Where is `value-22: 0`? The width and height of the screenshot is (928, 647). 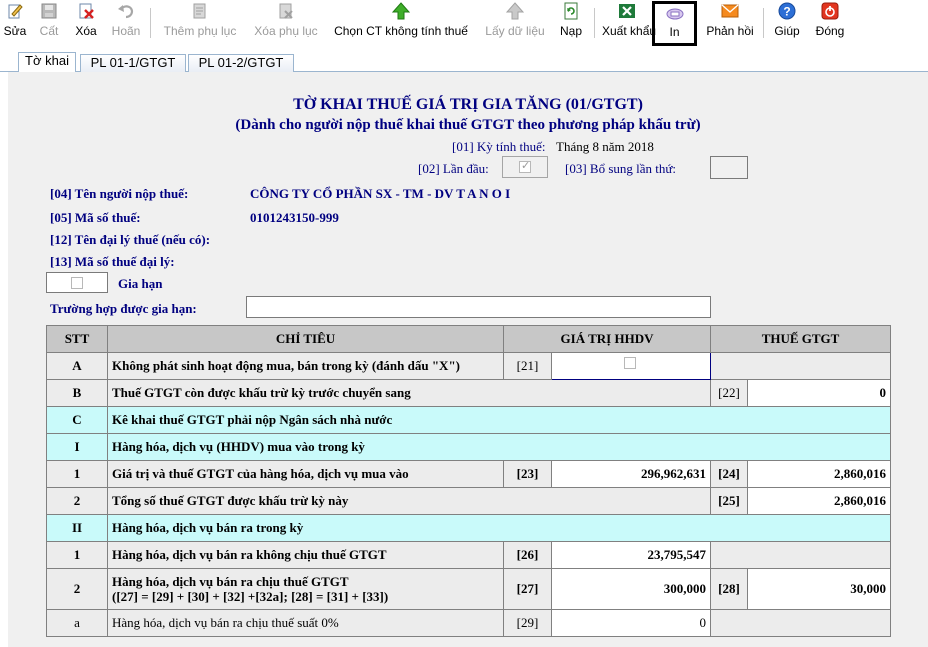
value-22: 0 is located at coordinates (819, 393).